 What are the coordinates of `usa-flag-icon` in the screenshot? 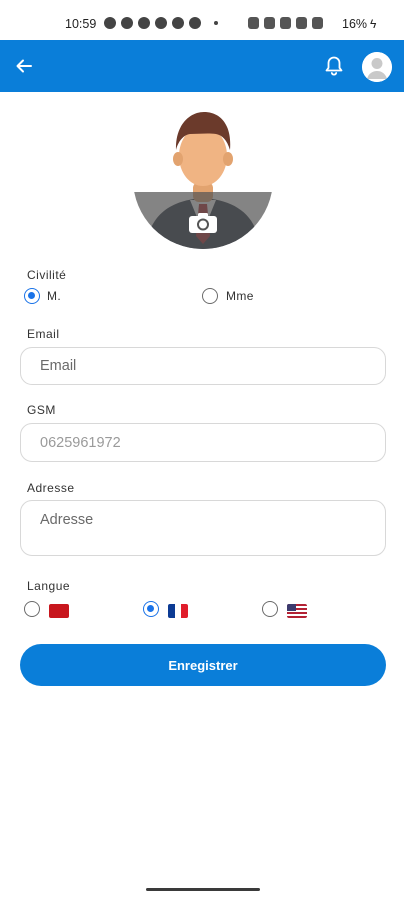 It's located at (297, 611).